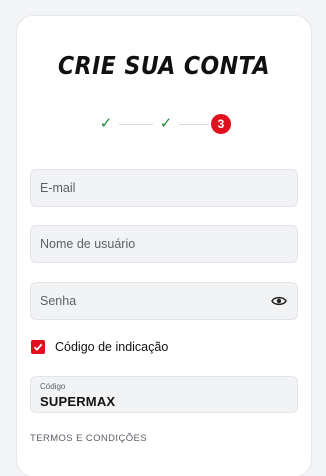 This screenshot has height=476, width=326. What do you see at coordinates (155, 244) in the screenshot?
I see `username-input` at bounding box center [155, 244].